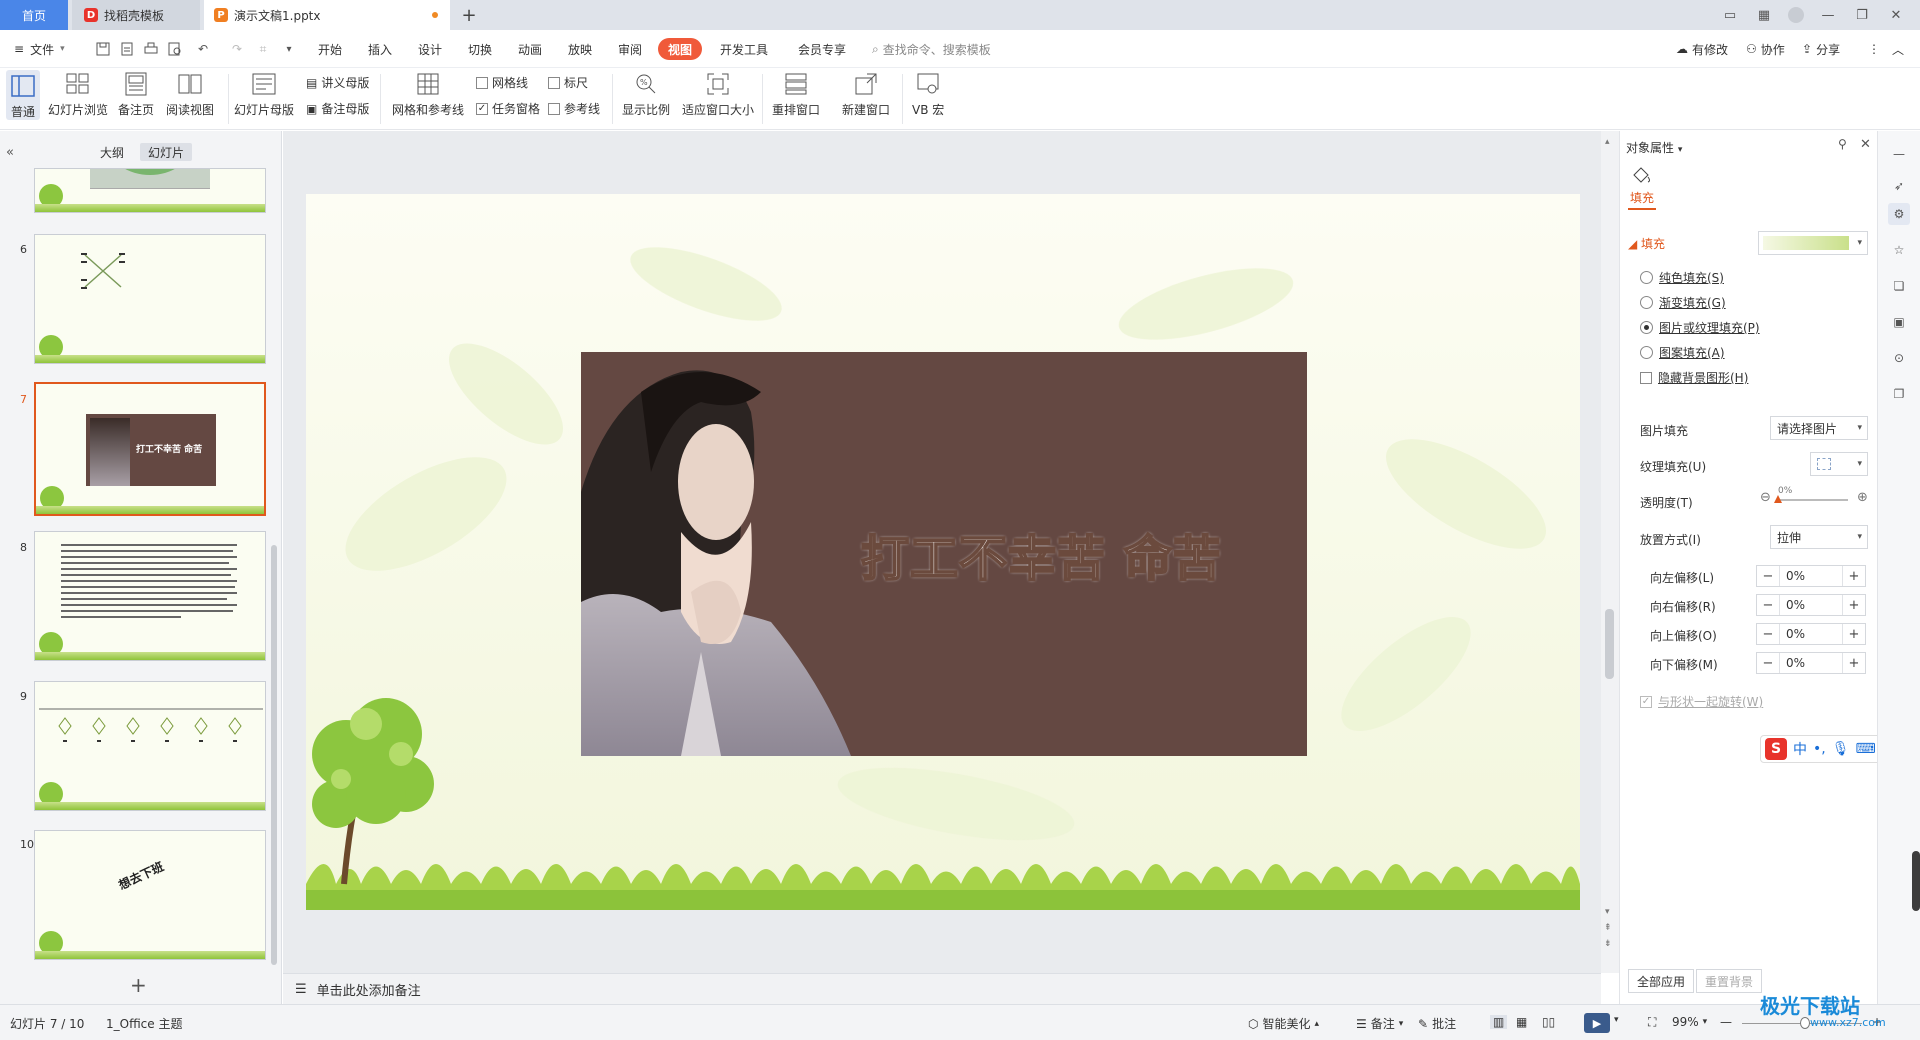 The width and height of the screenshot is (1920, 1040). I want to click on ime-mode: 中, so click(1800, 749).